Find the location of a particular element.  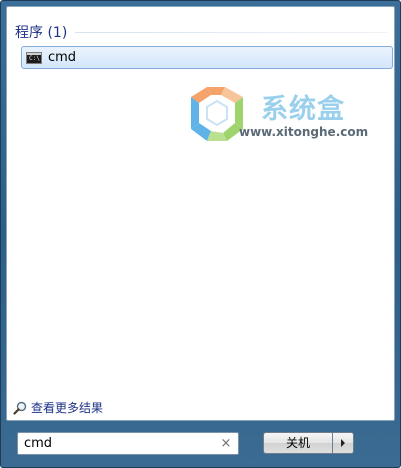

shutdown-controls: 关机 is located at coordinates (308, 443).